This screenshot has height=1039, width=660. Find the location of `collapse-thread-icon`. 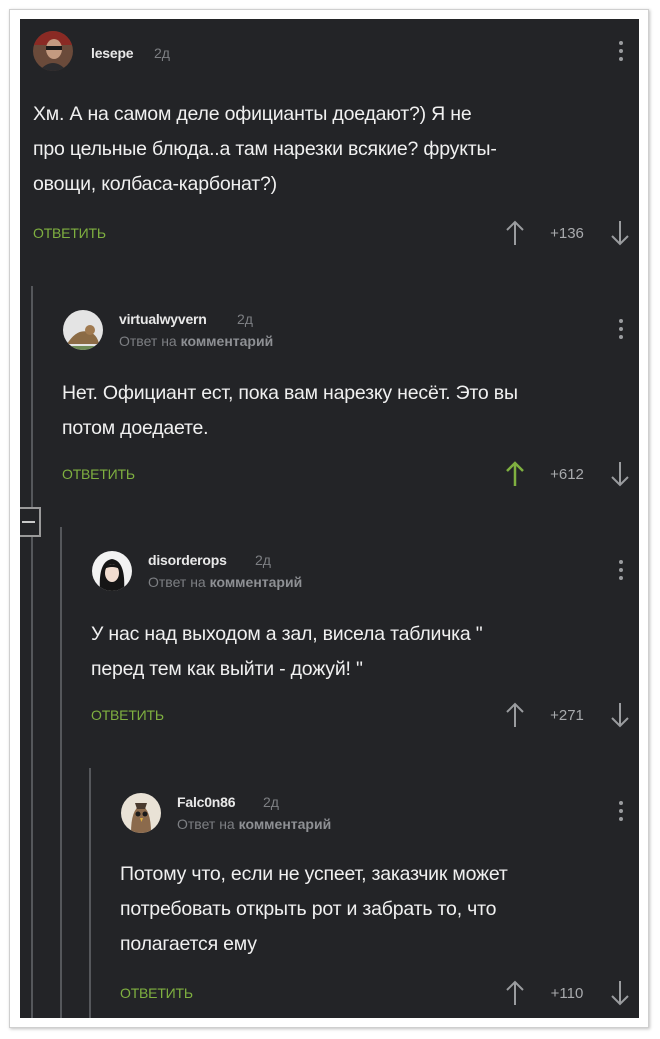

collapse-thread-icon is located at coordinates (30, 522).